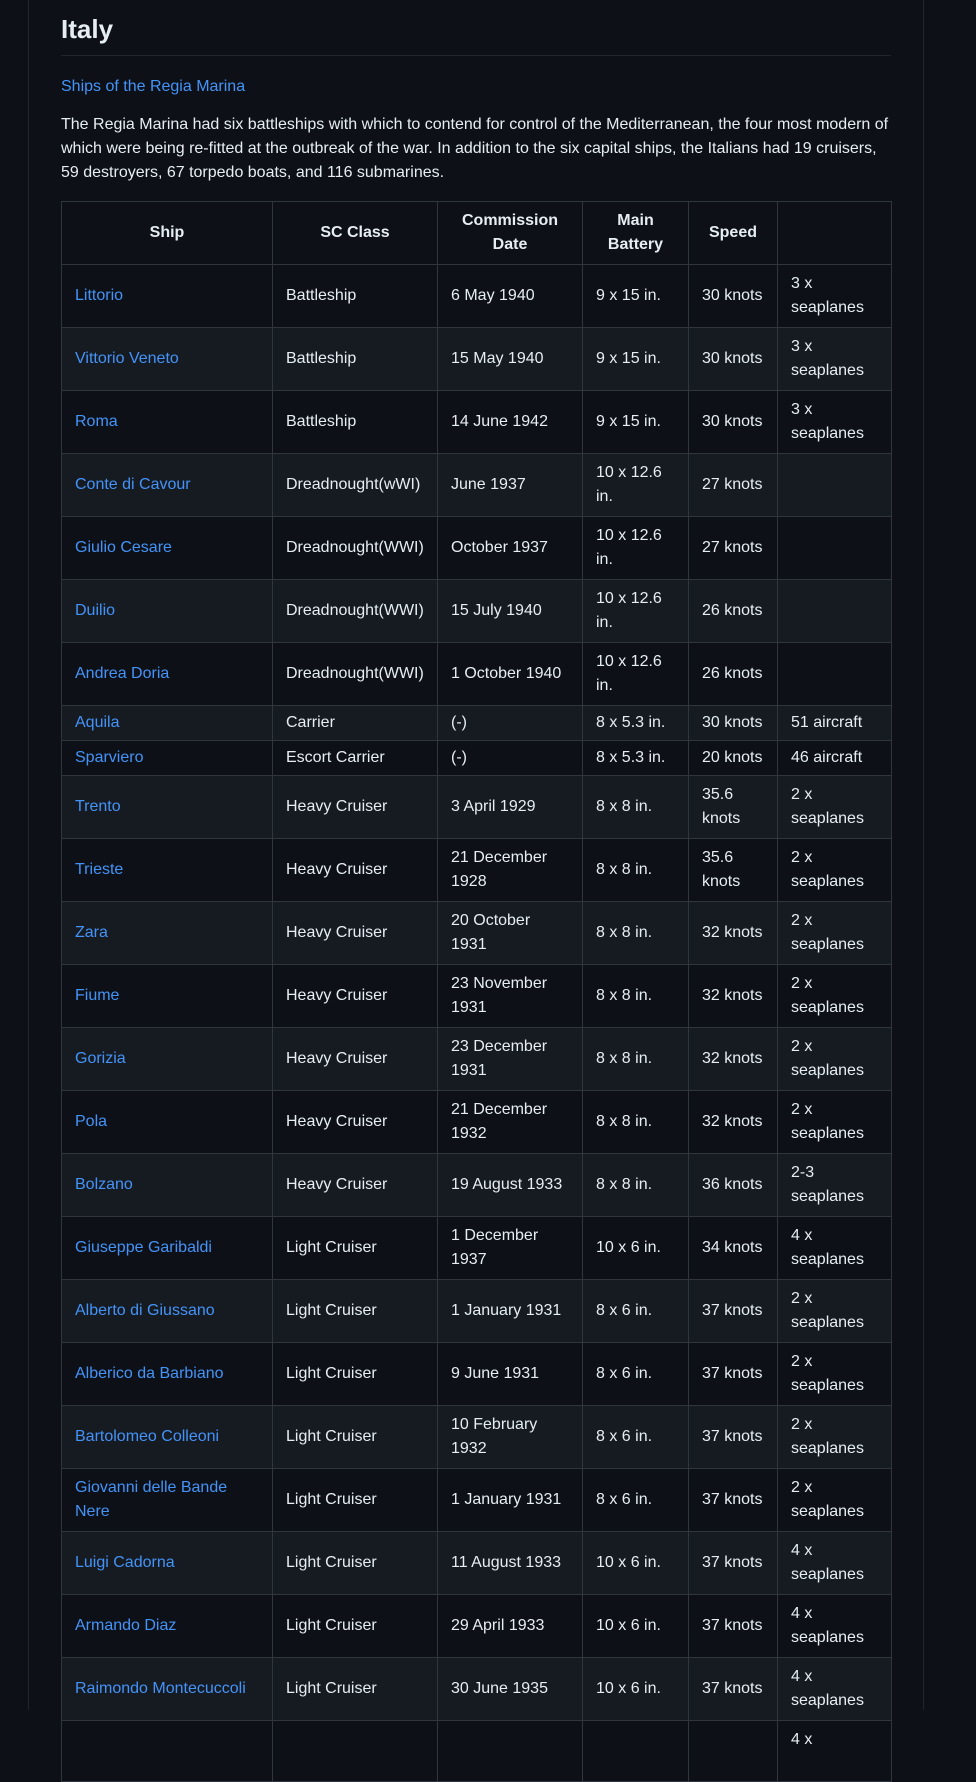 The height and width of the screenshot is (1782, 976). What do you see at coordinates (167, 233) in the screenshot?
I see `column-header: Ship` at bounding box center [167, 233].